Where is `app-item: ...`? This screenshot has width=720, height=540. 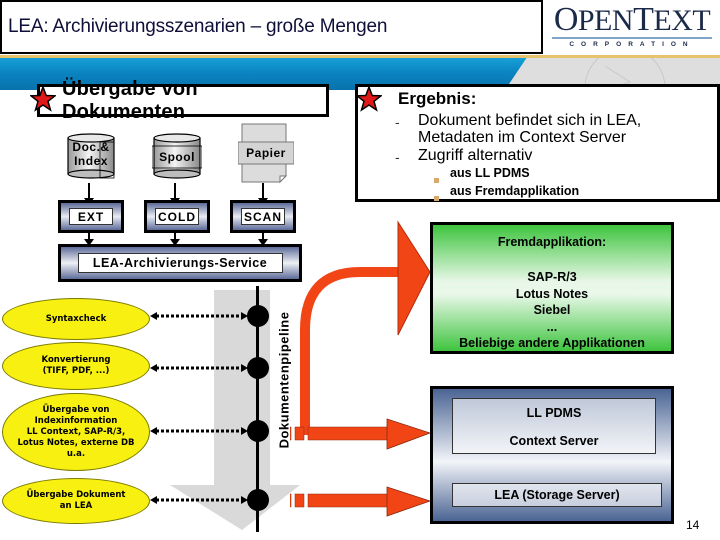
app-item: ... is located at coordinates (552, 326).